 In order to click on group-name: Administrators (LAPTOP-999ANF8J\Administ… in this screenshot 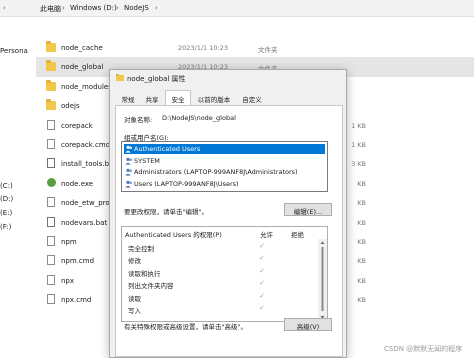, I will do `click(216, 172)`.